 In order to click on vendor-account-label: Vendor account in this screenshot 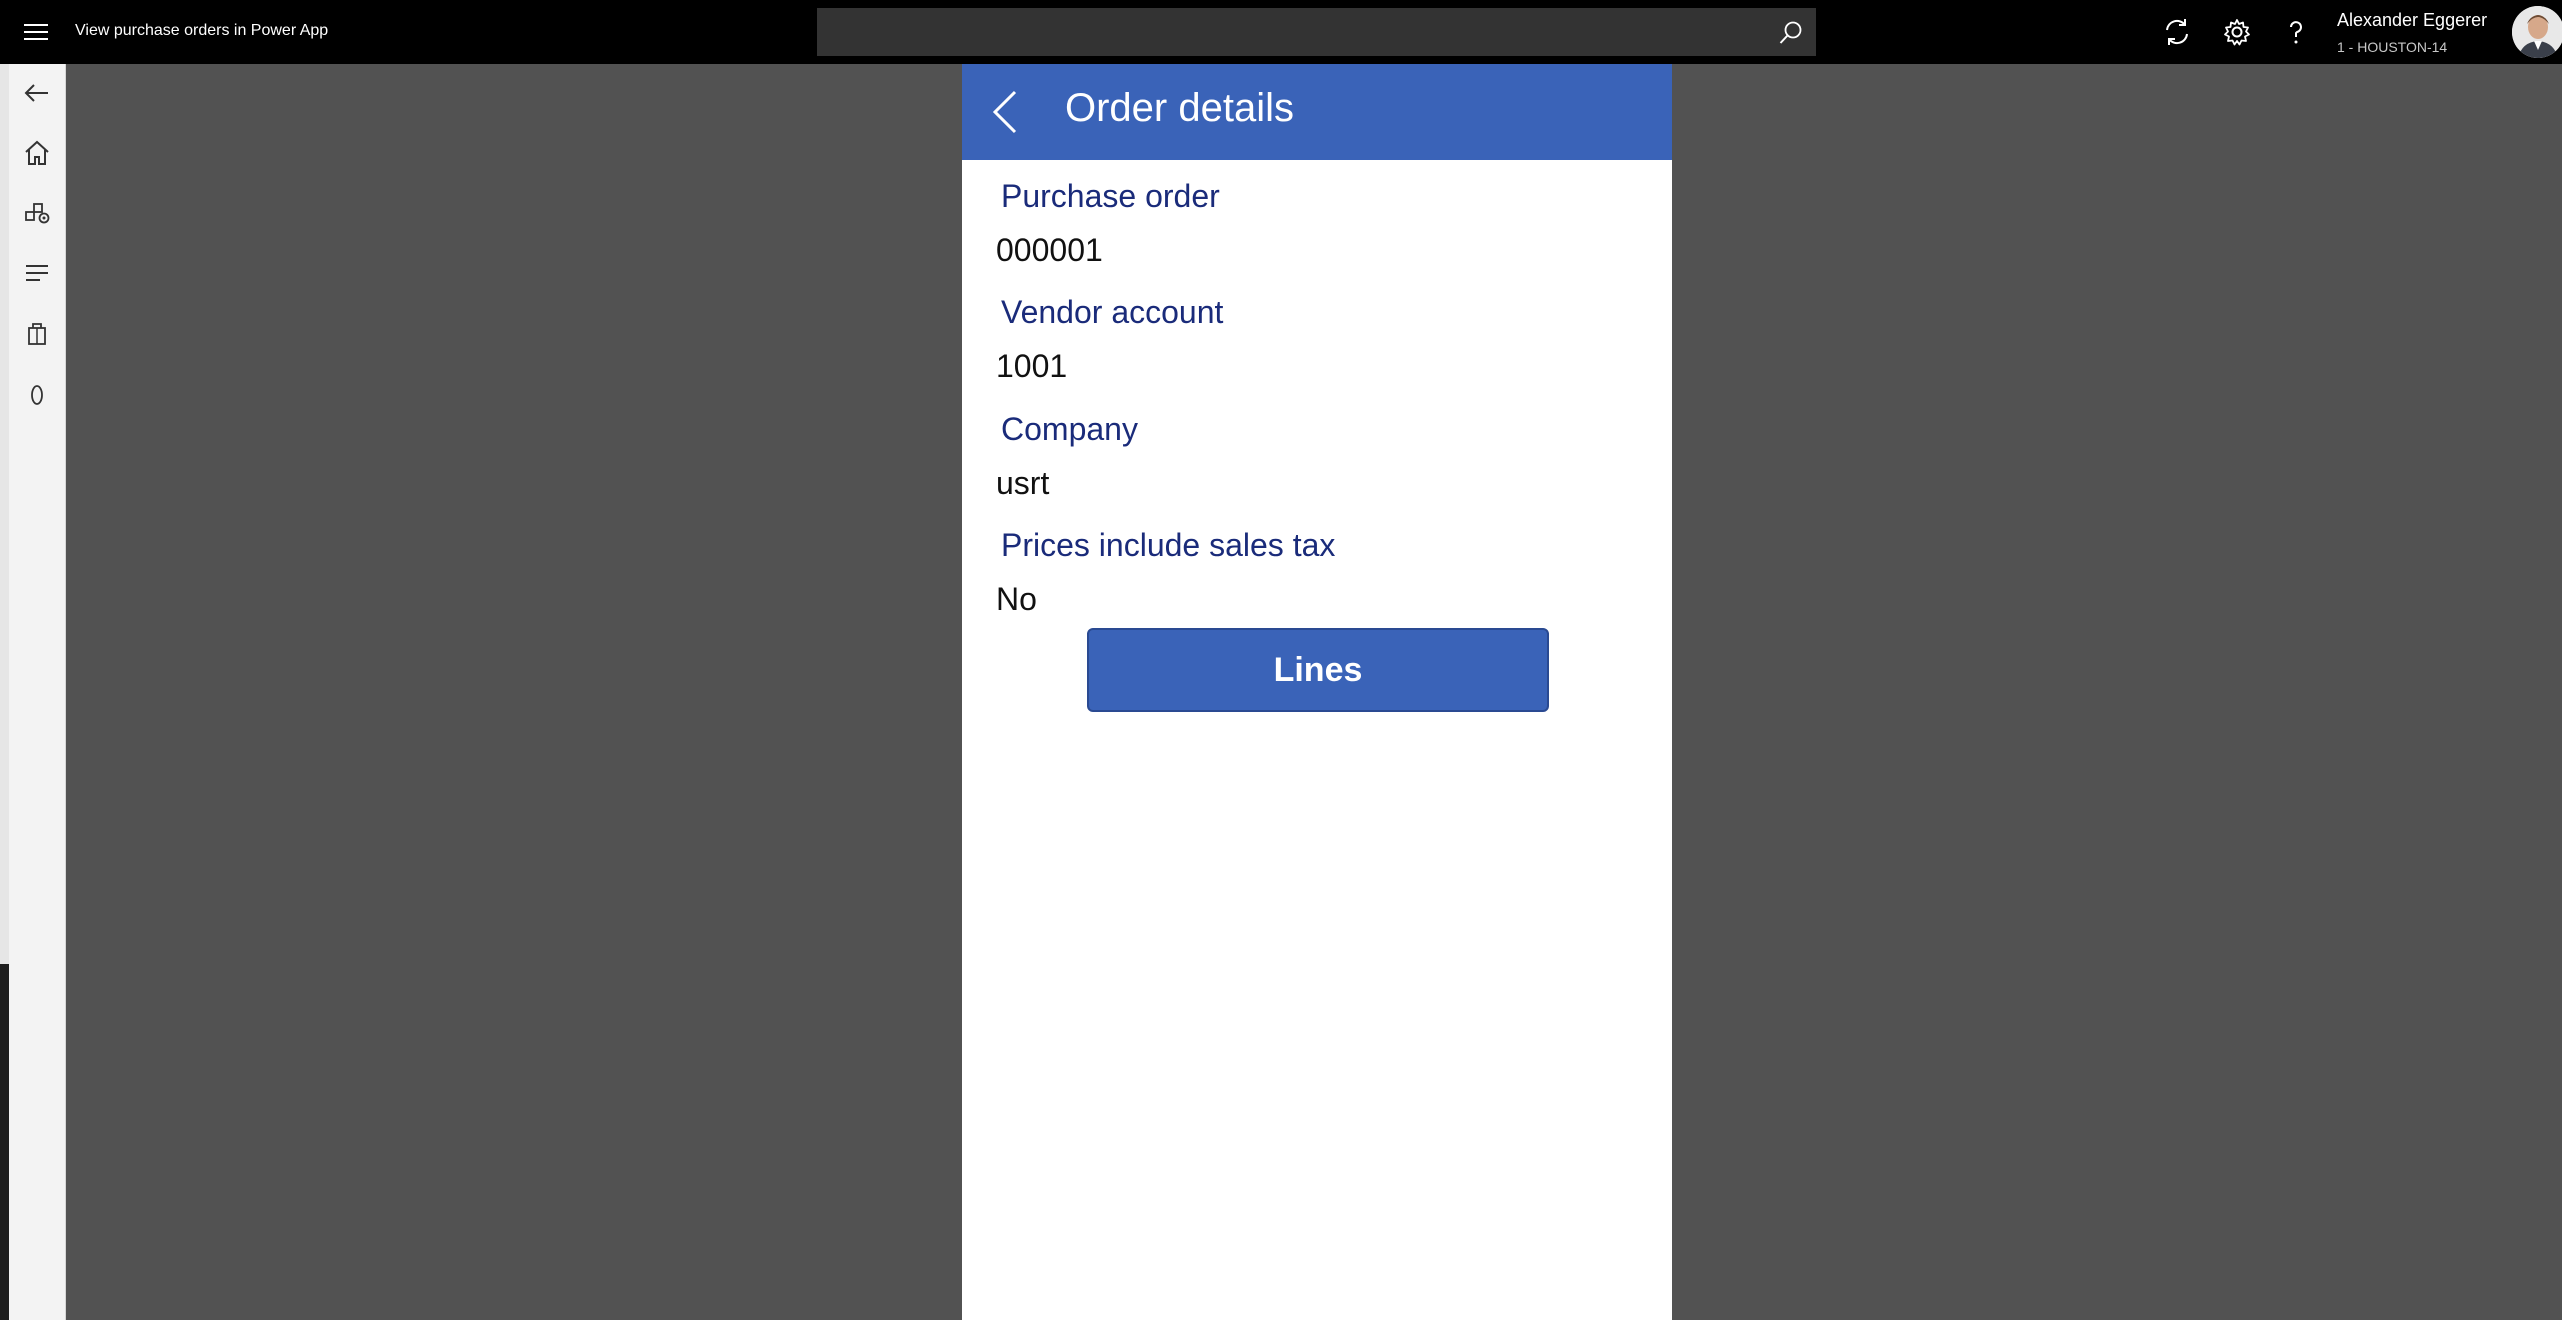, I will do `click(1112, 312)`.